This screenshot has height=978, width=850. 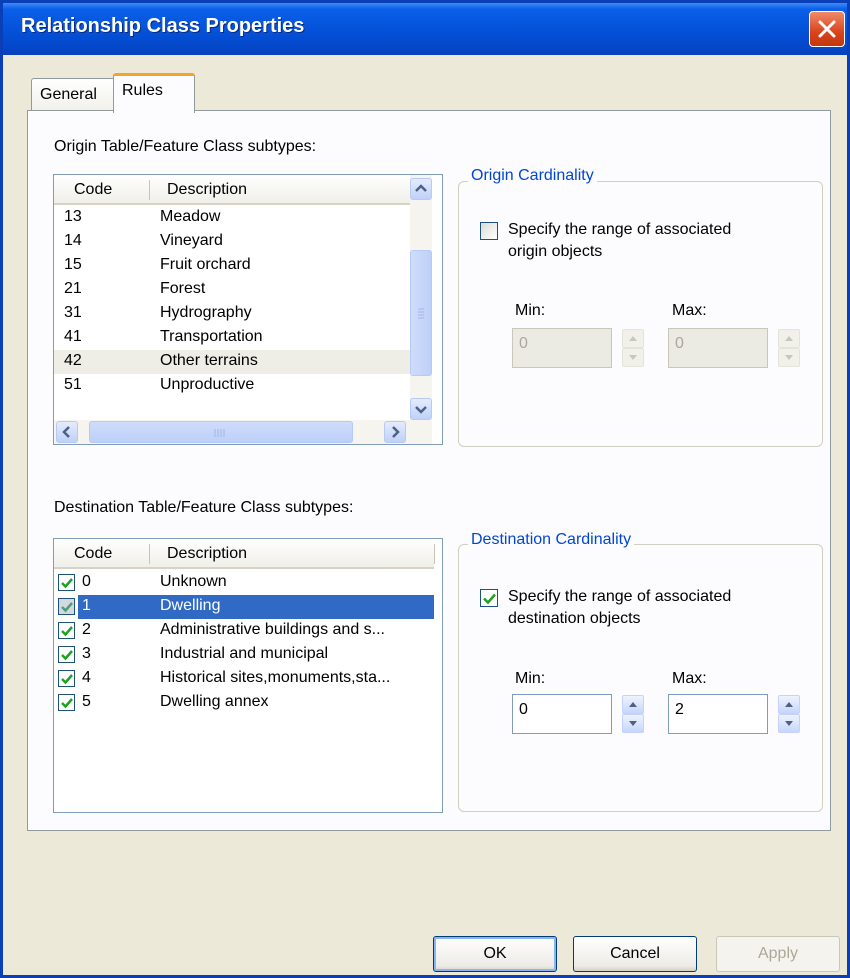 I want to click on row-description: Vineyard, so click(x=191, y=240).